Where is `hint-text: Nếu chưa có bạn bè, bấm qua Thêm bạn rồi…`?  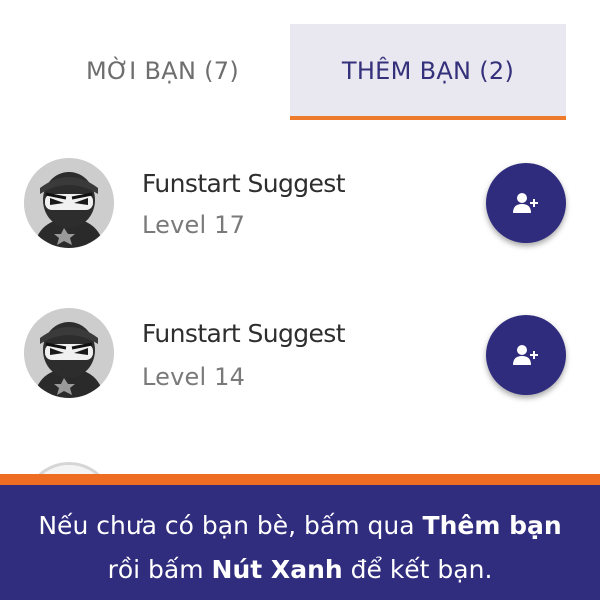
hint-text: Nếu chưa có bạn bè, bấm qua Thêm bạn rồi… is located at coordinates (300, 548).